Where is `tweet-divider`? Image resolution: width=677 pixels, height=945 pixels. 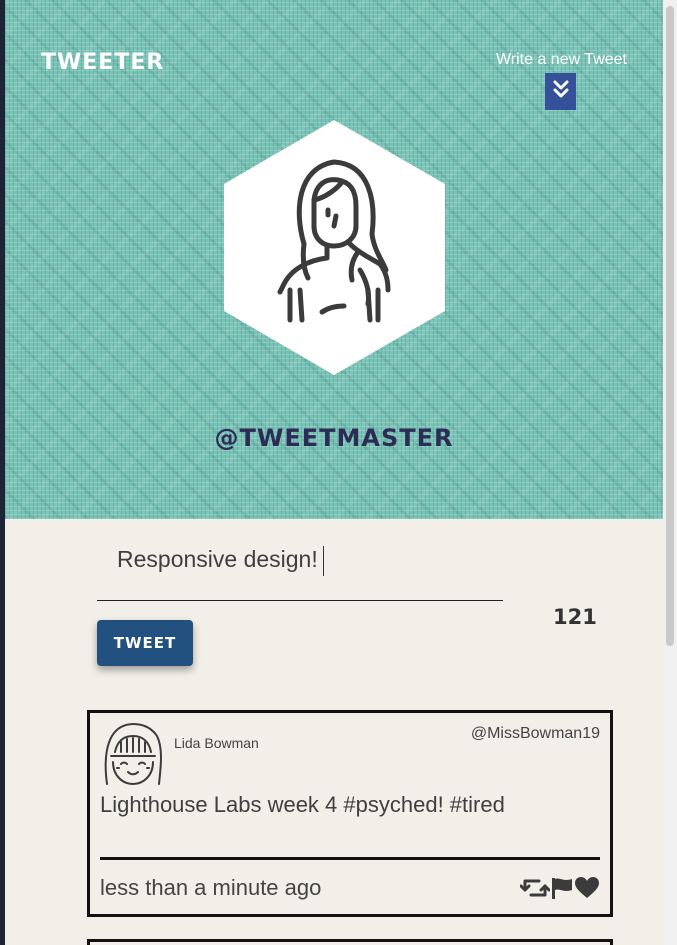 tweet-divider is located at coordinates (350, 858).